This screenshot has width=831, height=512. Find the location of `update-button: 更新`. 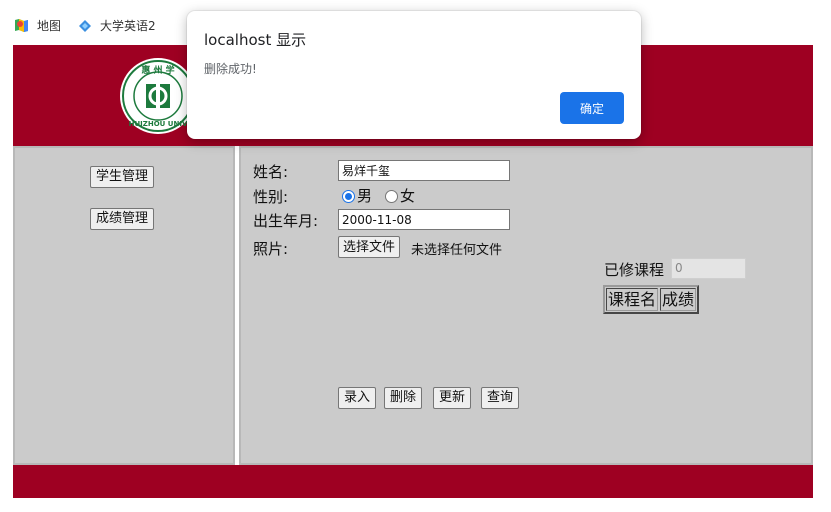

update-button: 更新 is located at coordinates (452, 398).